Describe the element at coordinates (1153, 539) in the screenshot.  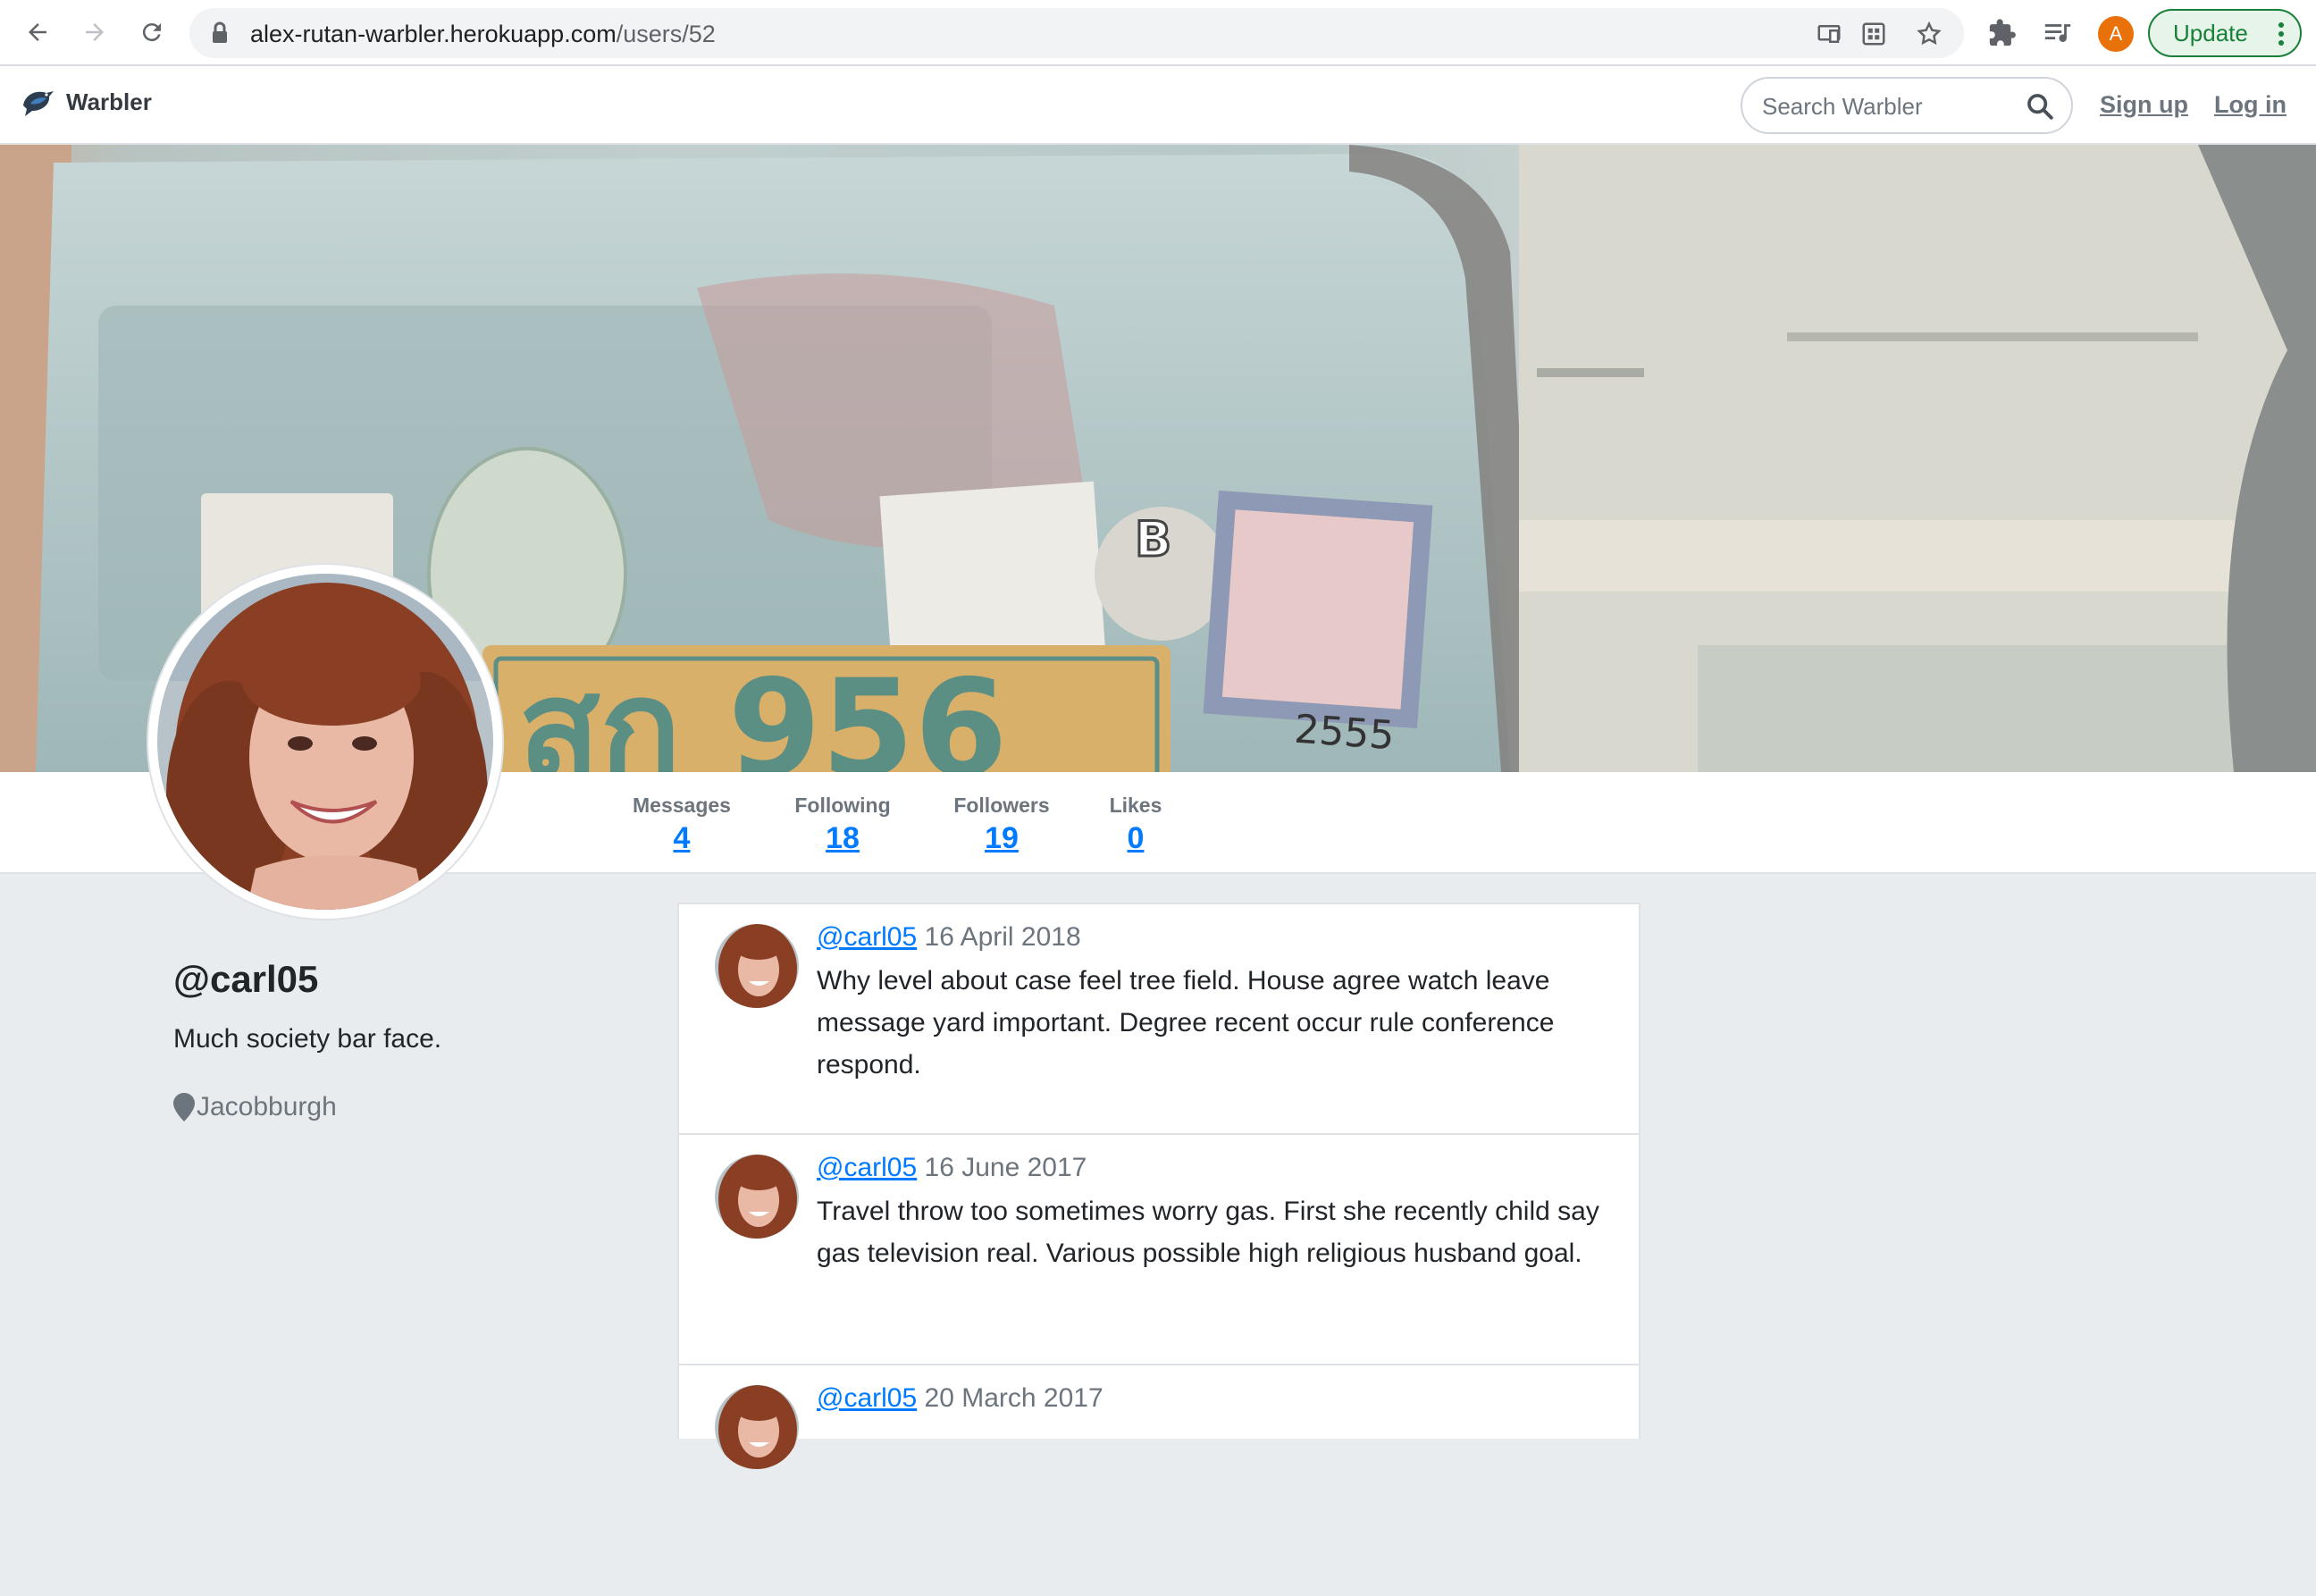
I see `badge-text: B` at that location.